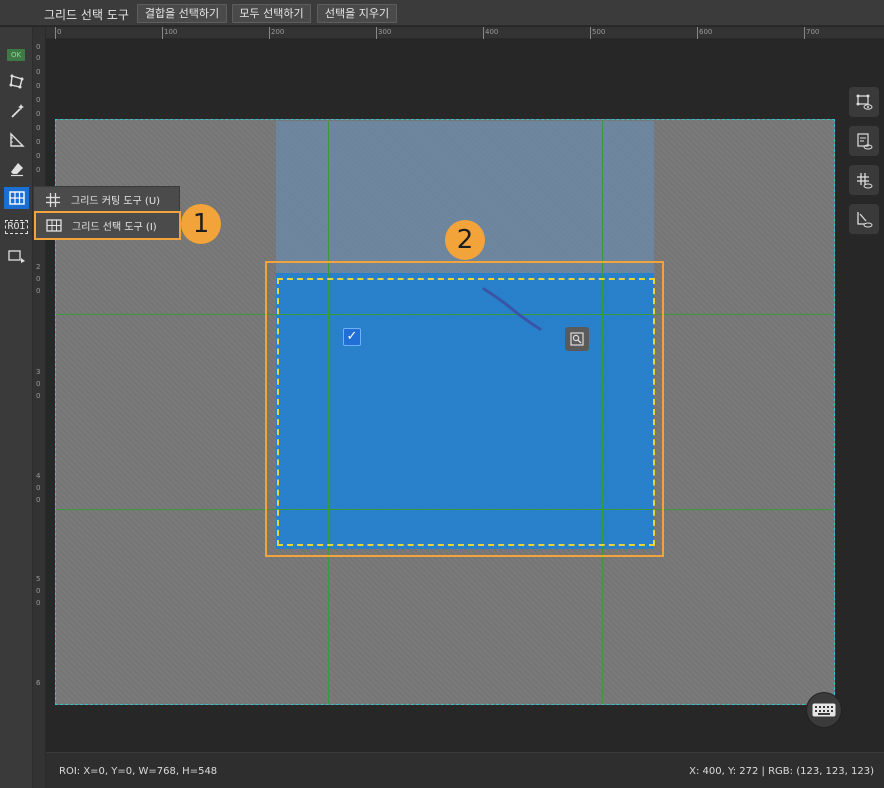 The height and width of the screenshot is (788, 884). I want to click on polygon-icon, so click(16, 81).